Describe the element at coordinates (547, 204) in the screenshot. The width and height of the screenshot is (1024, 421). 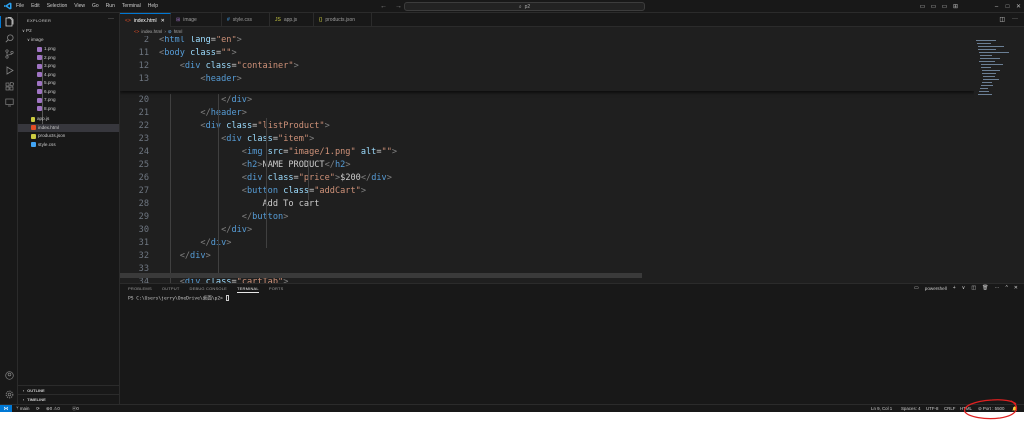
I see `code-line: 28 Add To cart` at that location.